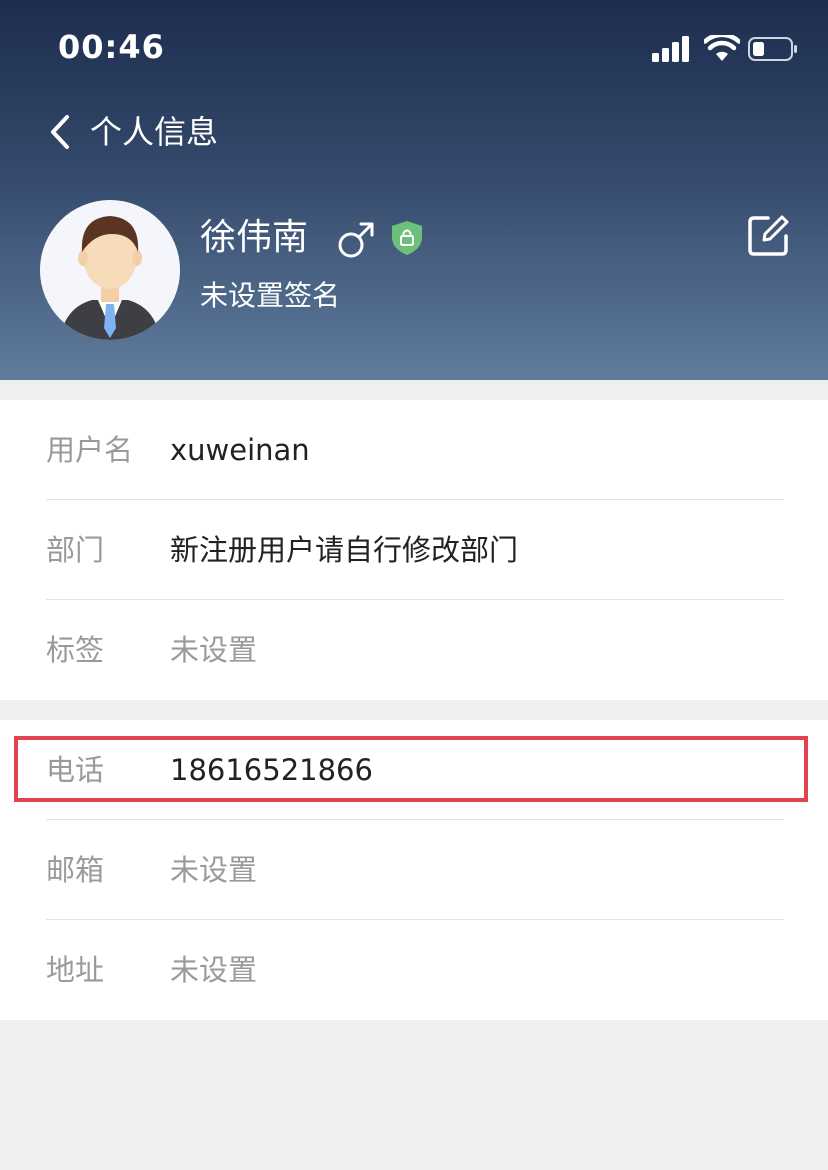 Image resolution: width=828 pixels, height=1170 pixels. I want to click on back-arrow-icon, so click(60, 132).